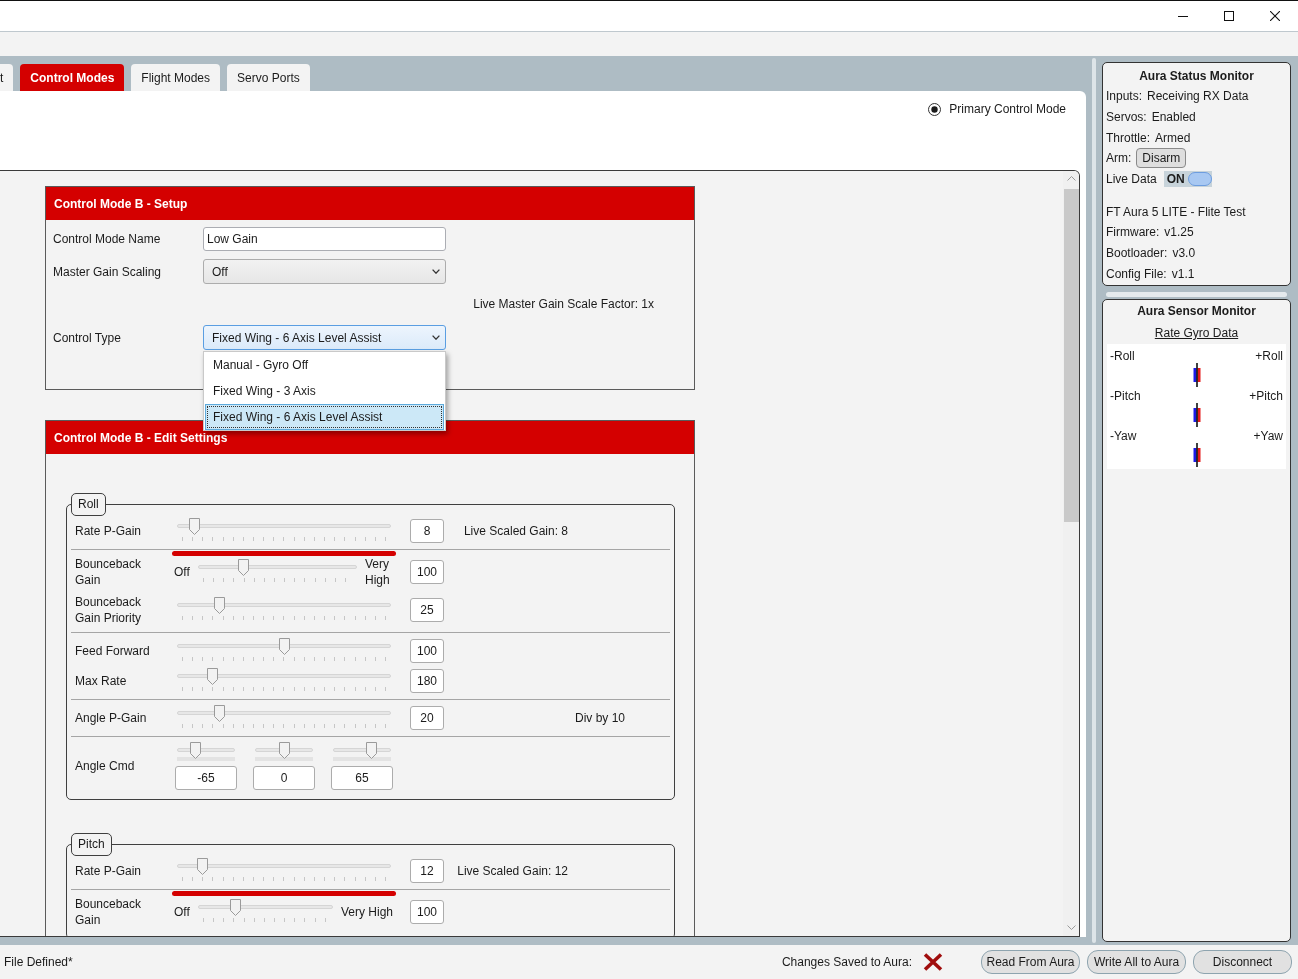 This screenshot has height=979, width=1298. What do you see at coordinates (1187, 179) in the screenshot?
I see `toggle-switch: ON` at bounding box center [1187, 179].